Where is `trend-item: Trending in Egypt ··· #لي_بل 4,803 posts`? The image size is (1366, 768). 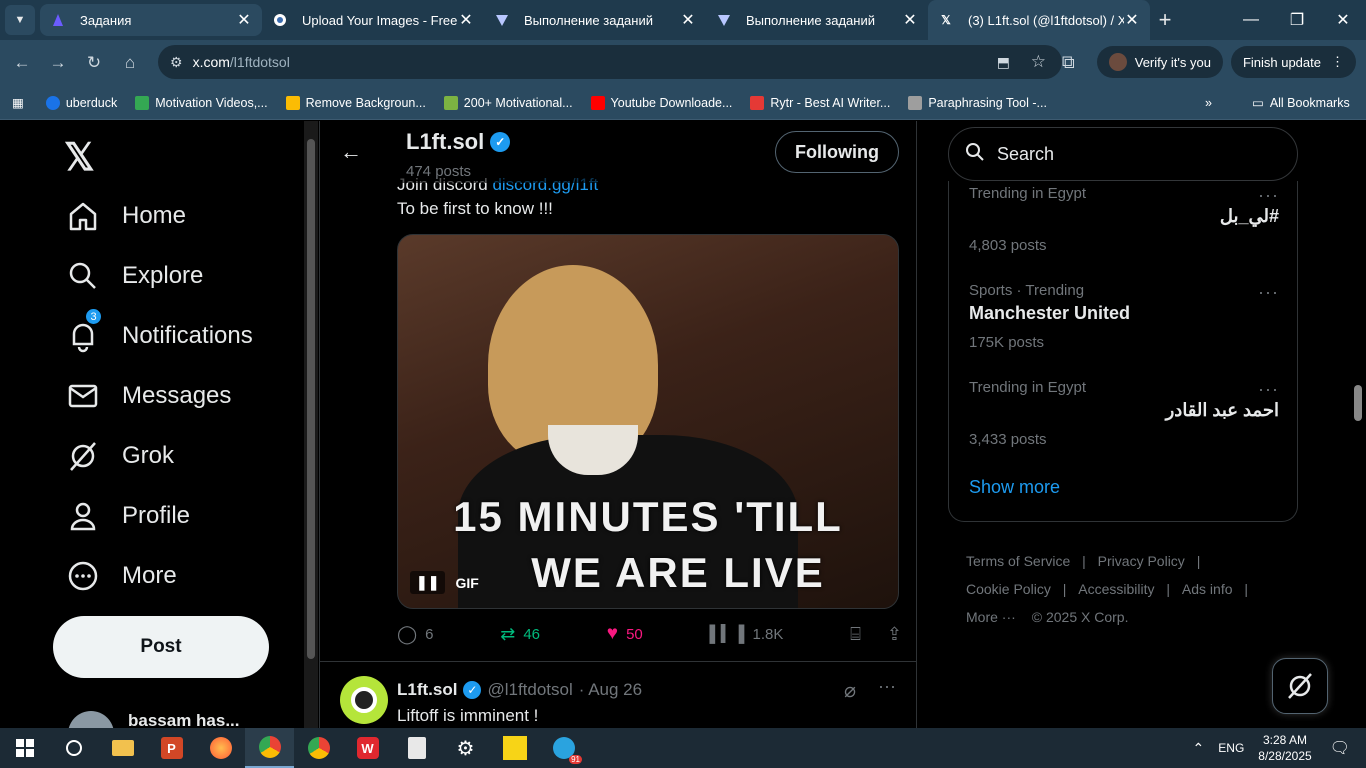
trend-item: Trending in Egypt ··· #لي_بل 4,803 posts is located at coordinates (1124, 219).